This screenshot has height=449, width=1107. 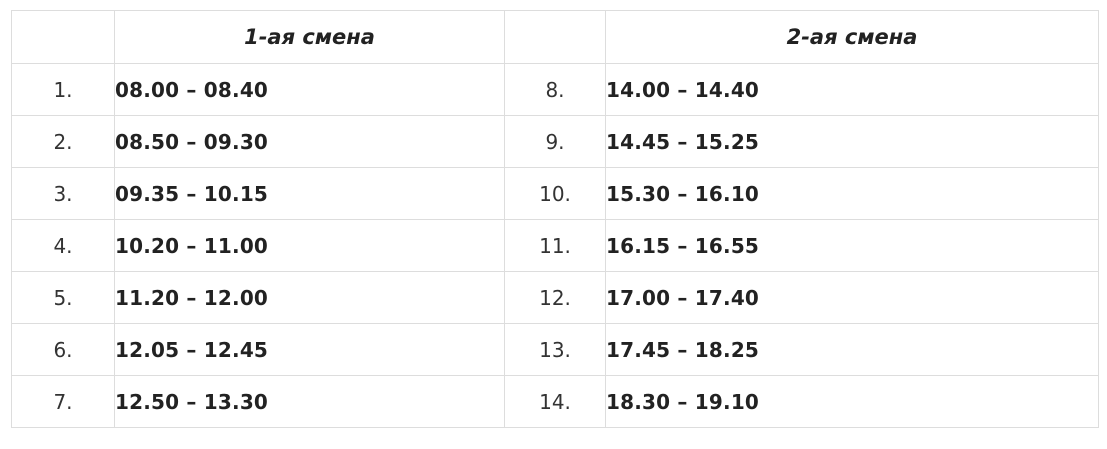 I want to click on table-row: 7. 12.50 – 13.30 14. 18.30 – 19.10, so click(x=555, y=401).